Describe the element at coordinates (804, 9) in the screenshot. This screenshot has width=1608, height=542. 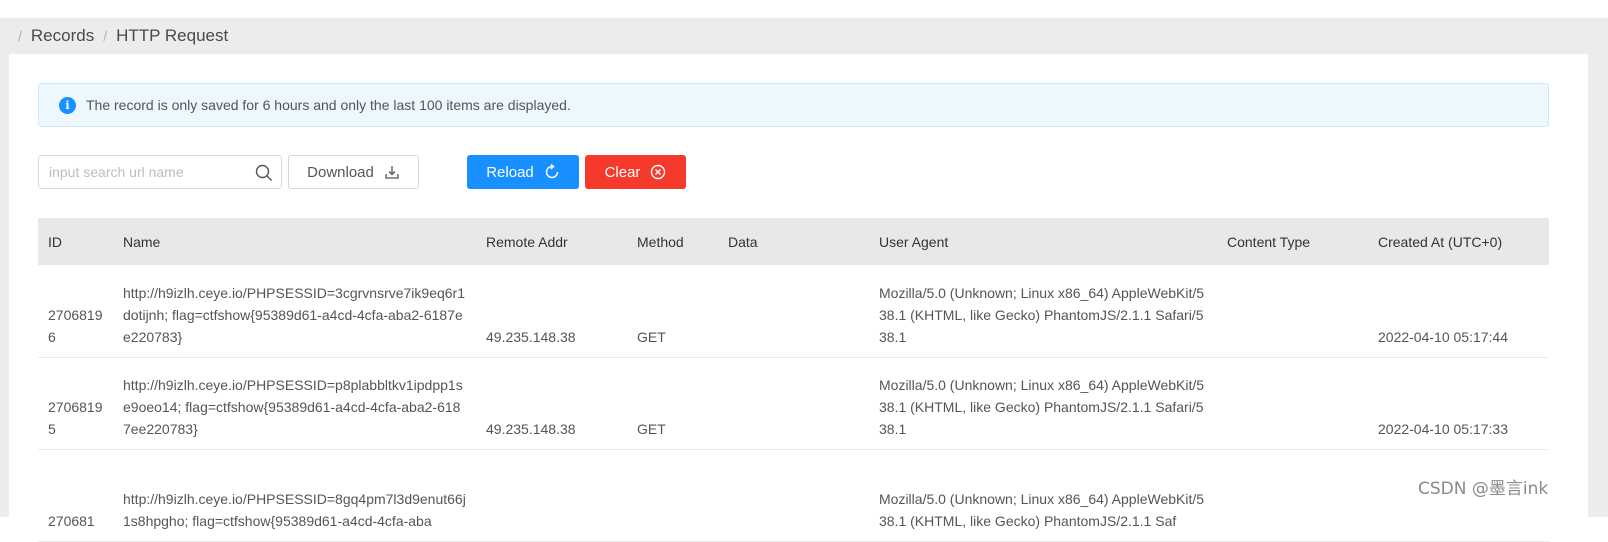
I see `top-strip` at that location.